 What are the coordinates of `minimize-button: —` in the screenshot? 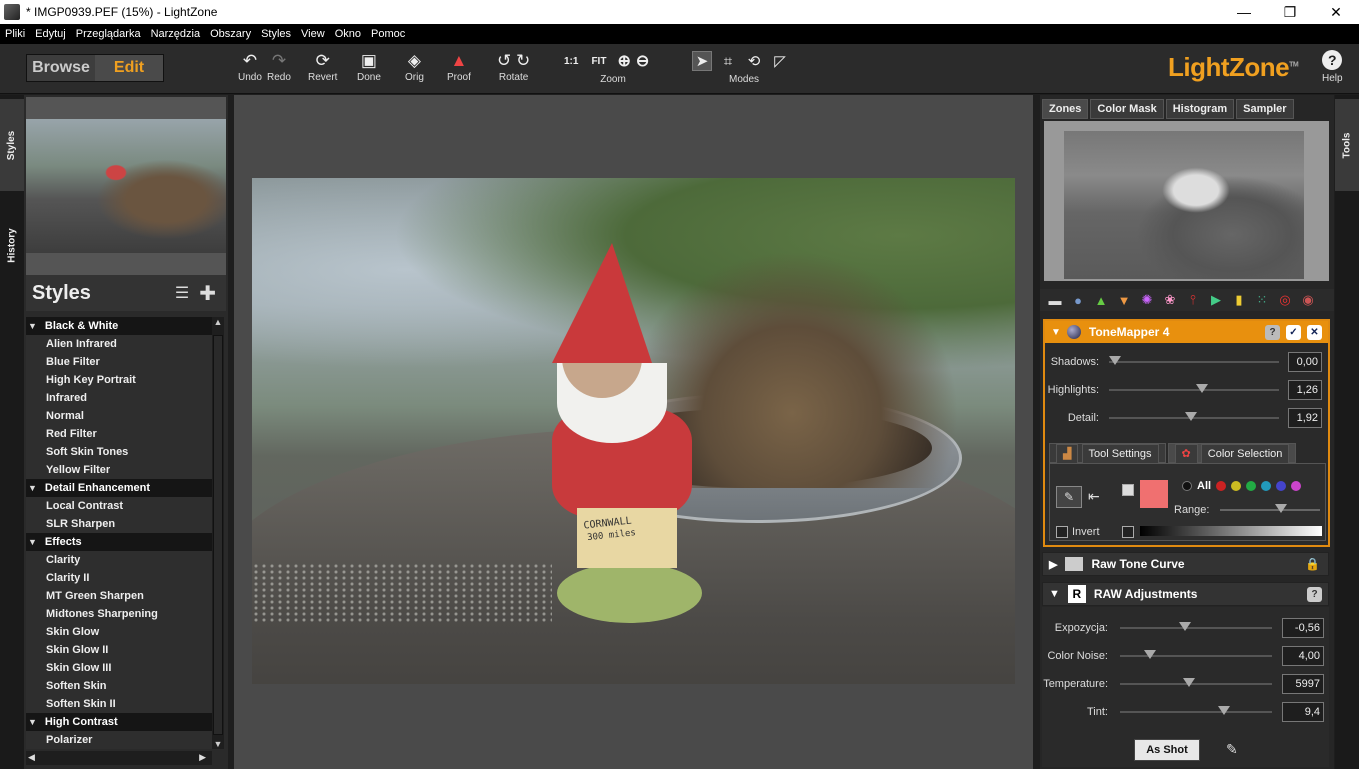 It's located at (1244, 12).